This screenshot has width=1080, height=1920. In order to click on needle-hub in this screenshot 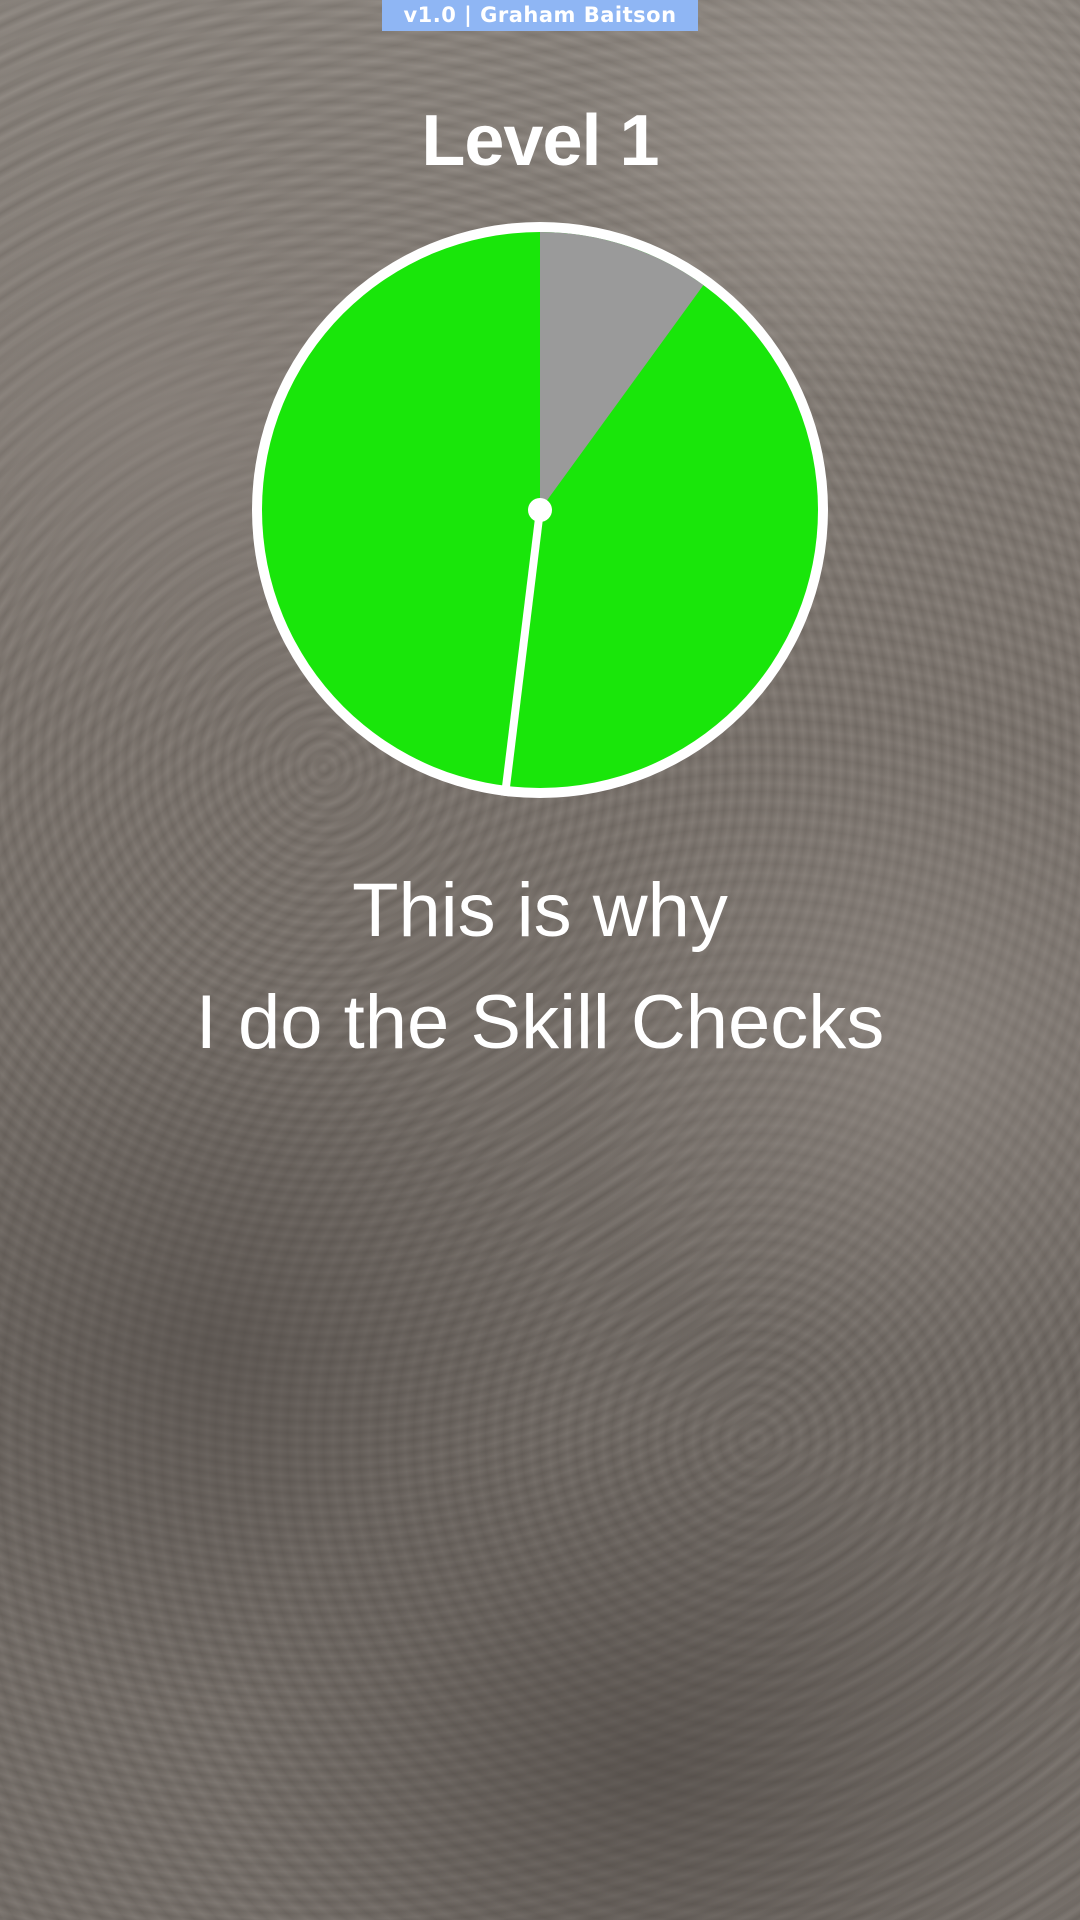, I will do `click(540, 510)`.